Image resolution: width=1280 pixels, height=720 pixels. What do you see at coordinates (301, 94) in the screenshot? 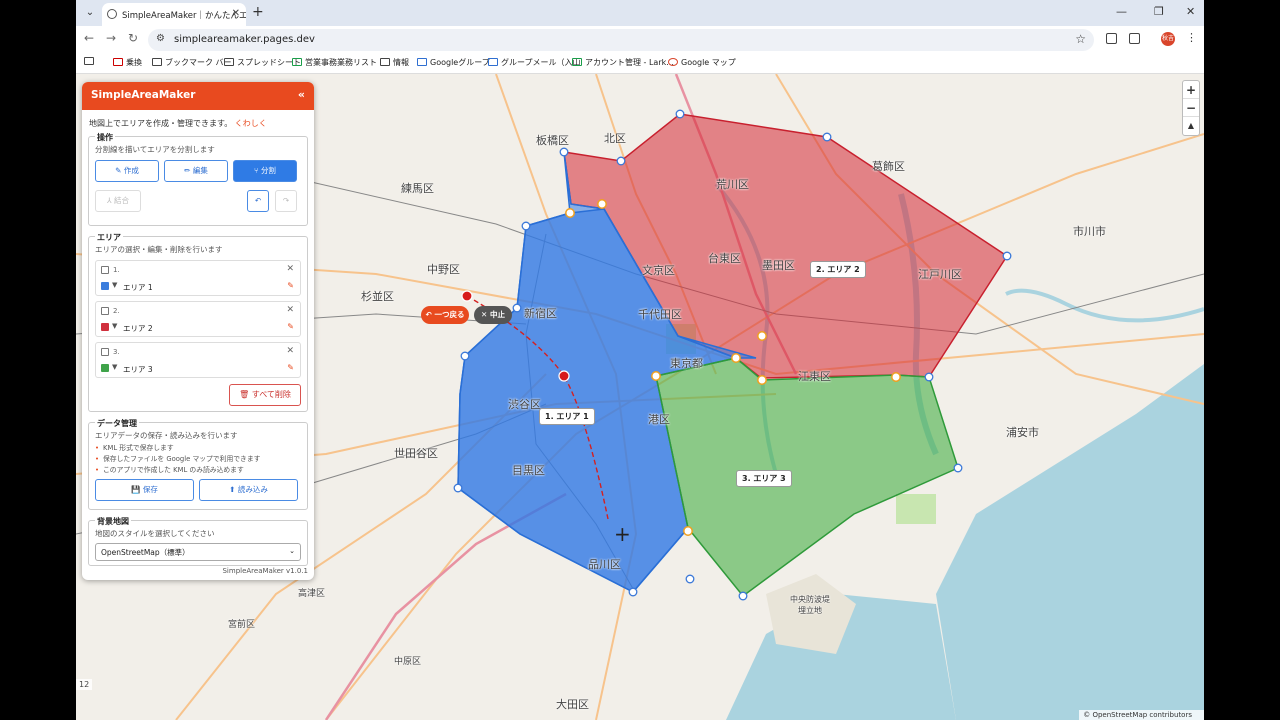
I see `collapse-button: «` at bounding box center [301, 94].